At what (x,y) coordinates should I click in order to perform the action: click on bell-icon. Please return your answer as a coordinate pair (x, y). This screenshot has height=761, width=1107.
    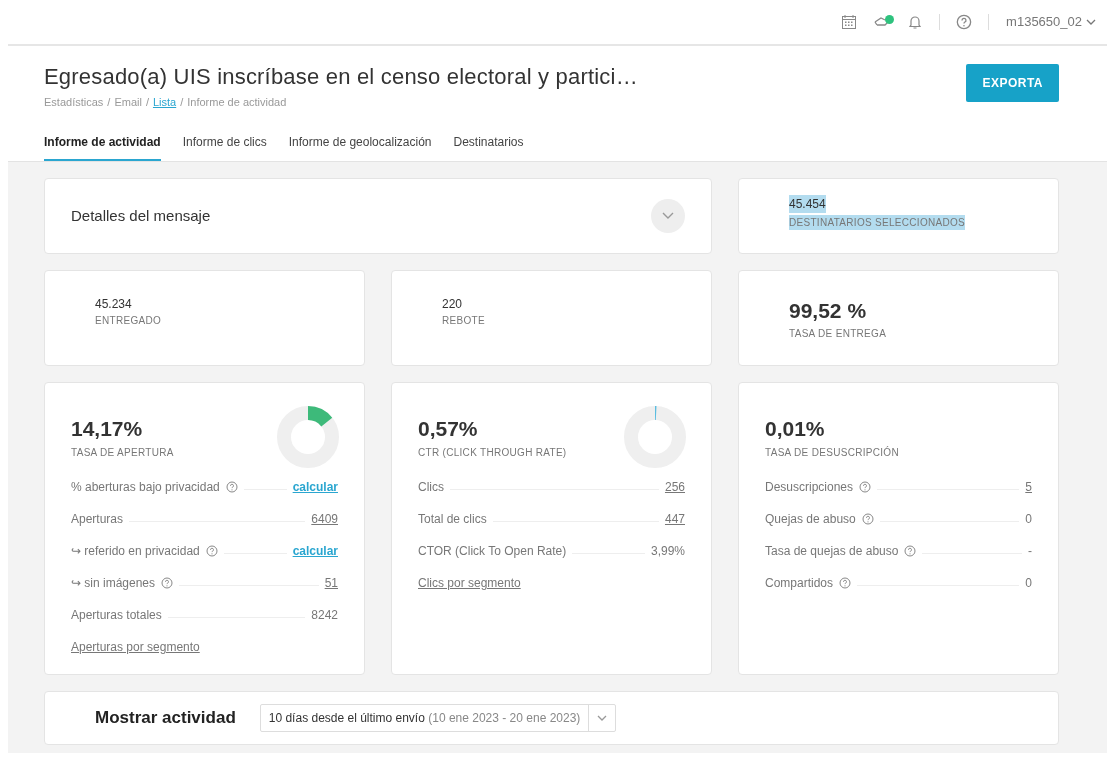
    Looking at the image, I should click on (915, 22).